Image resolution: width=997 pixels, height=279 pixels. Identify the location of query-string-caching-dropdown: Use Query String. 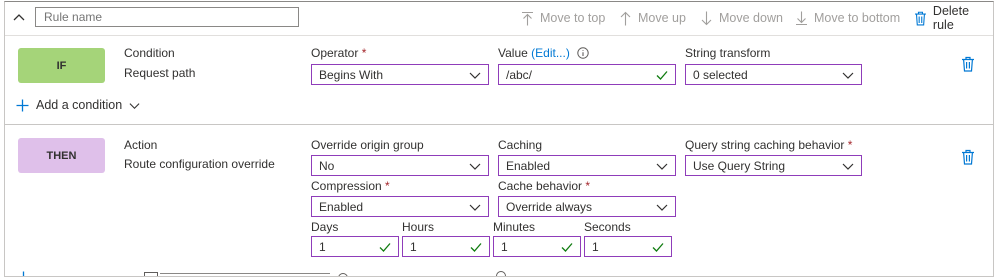
(773, 165).